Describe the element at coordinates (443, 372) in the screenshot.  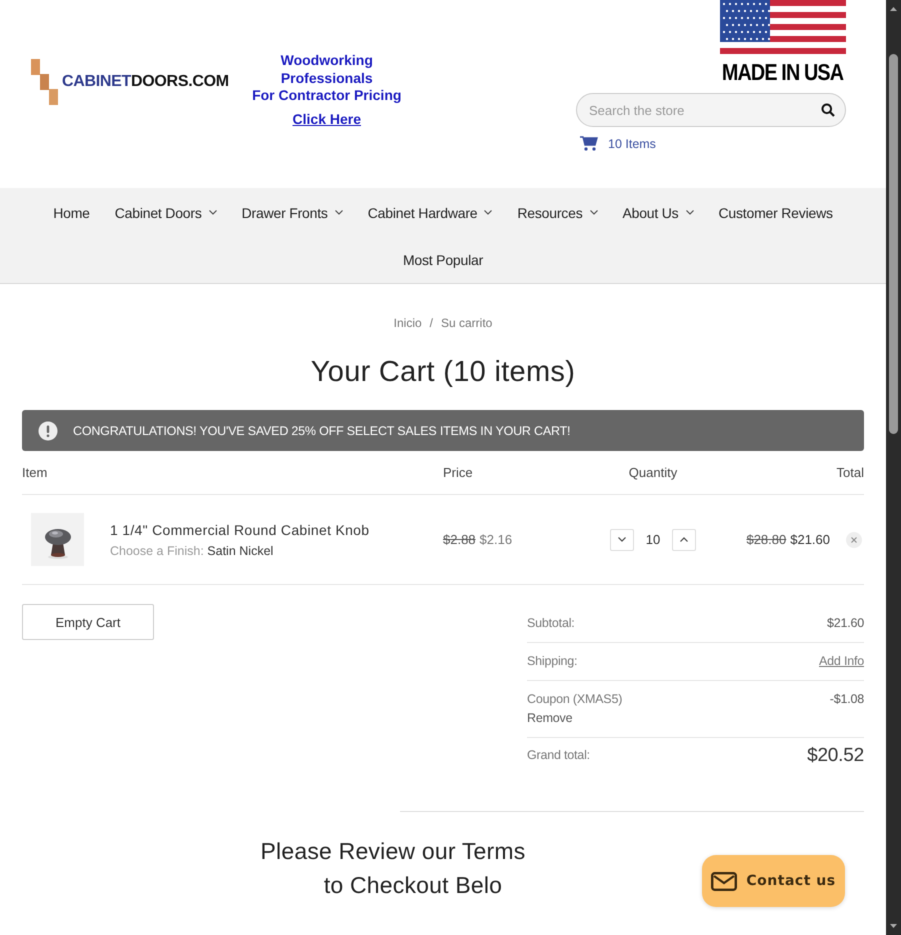
I see `page-title: Your Cart (10 items)` at that location.